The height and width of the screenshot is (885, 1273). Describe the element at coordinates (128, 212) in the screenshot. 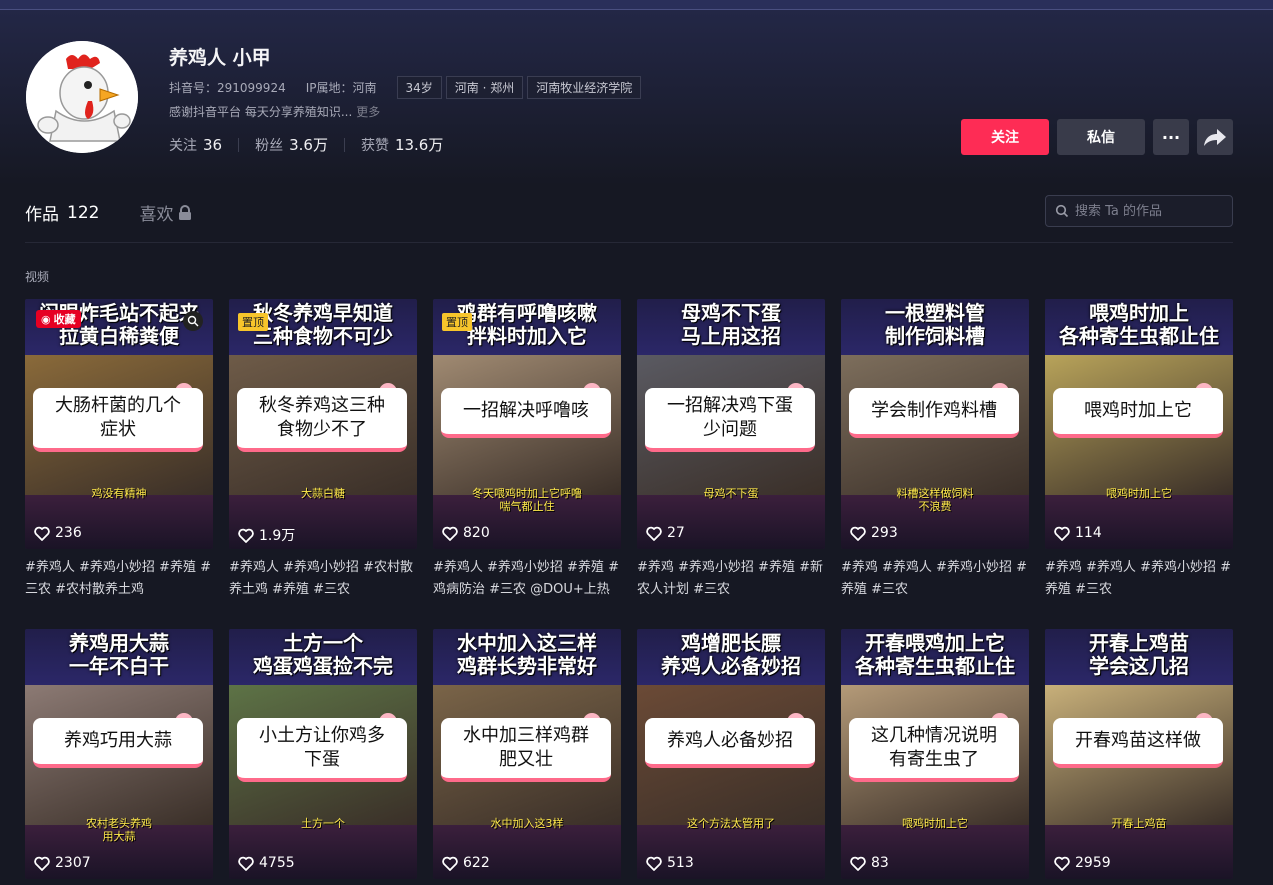

I see `profile-tabs: 作品 122 喜欢` at that location.